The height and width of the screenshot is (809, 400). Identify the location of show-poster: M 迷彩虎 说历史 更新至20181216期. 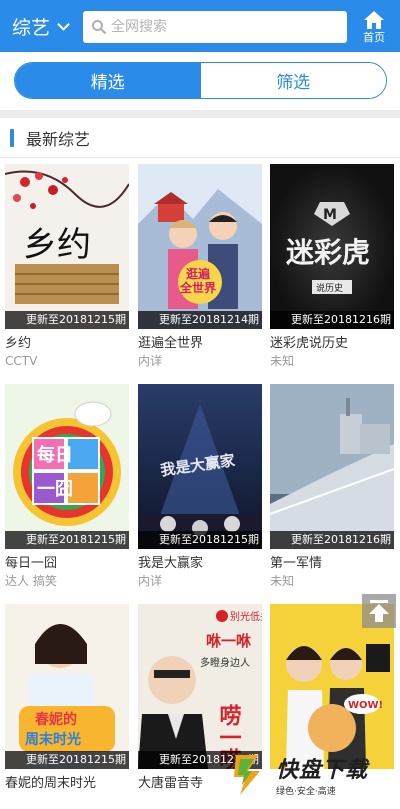
(332, 246).